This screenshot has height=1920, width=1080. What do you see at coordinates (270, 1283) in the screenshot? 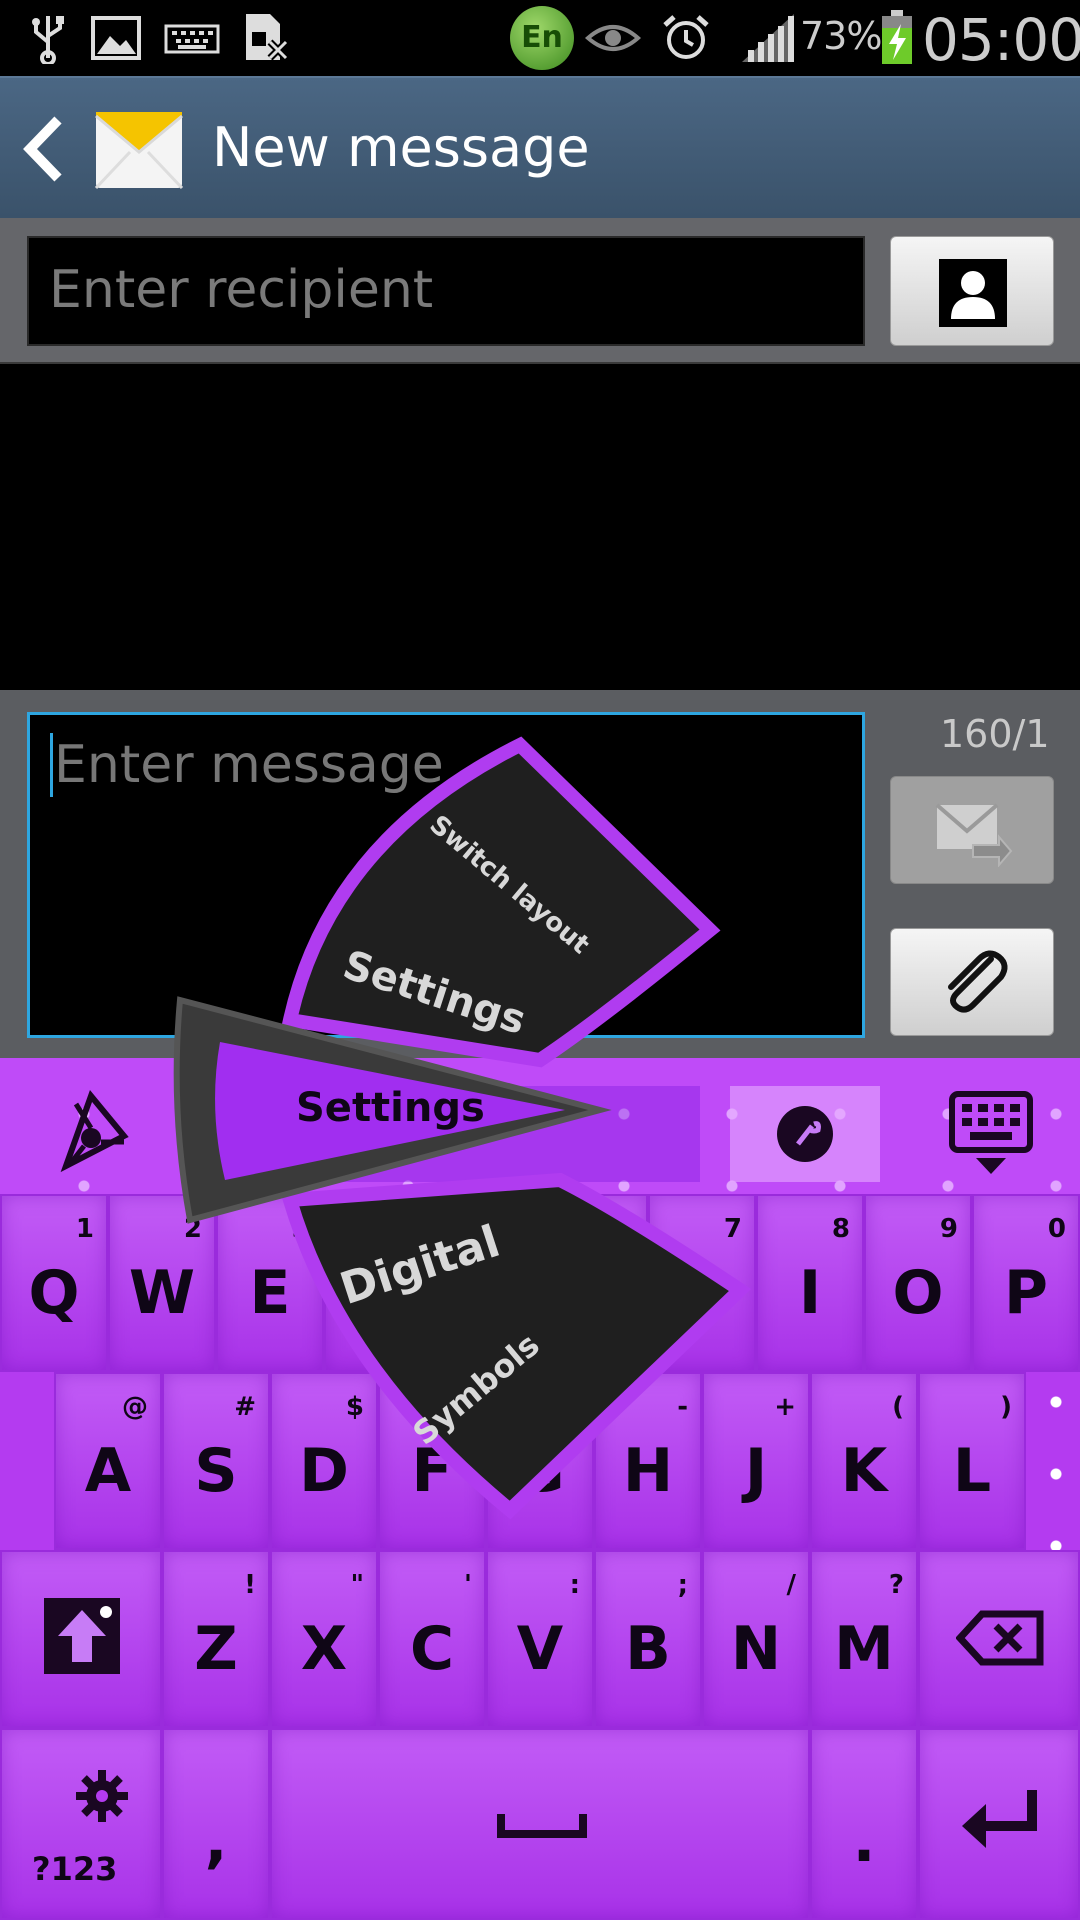
I see `key-e: 3E` at bounding box center [270, 1283].